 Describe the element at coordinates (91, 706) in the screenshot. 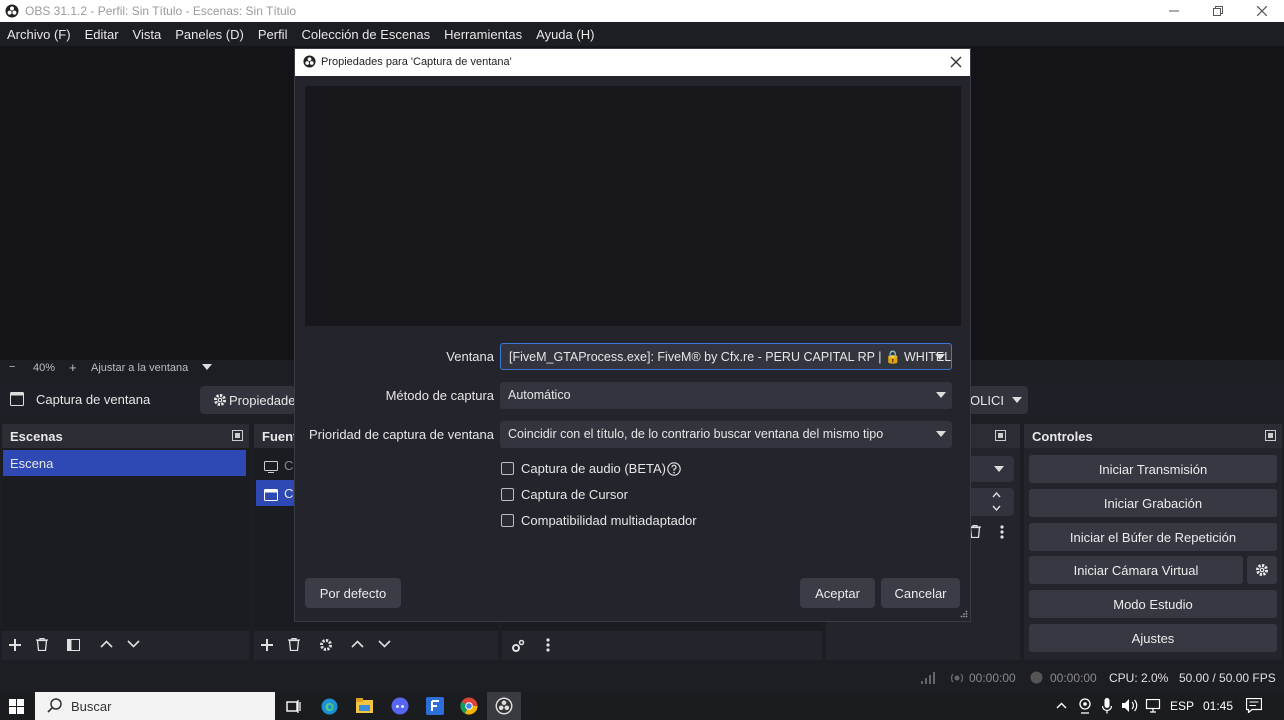

I see `search-placeholder: Buscar` at that location.